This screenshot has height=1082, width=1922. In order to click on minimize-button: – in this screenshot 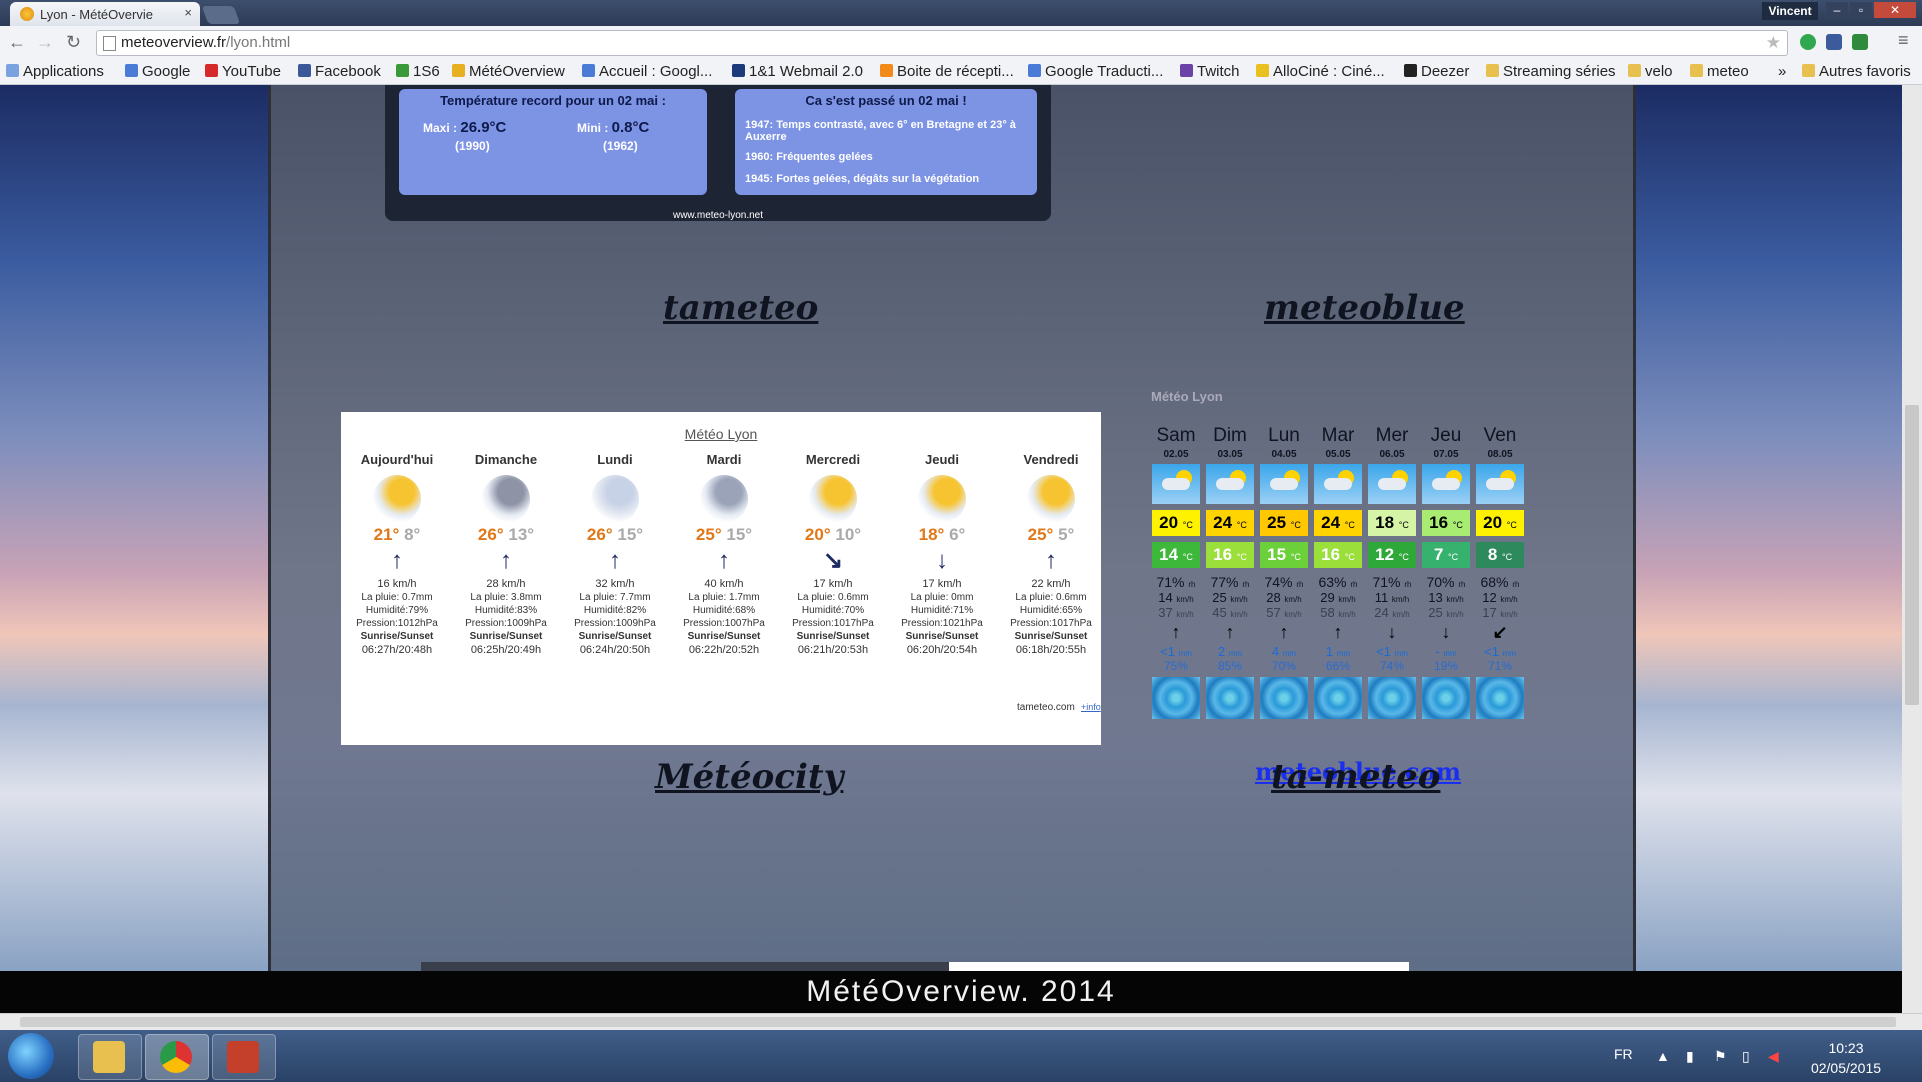, I will do `click(1837, 10)`.